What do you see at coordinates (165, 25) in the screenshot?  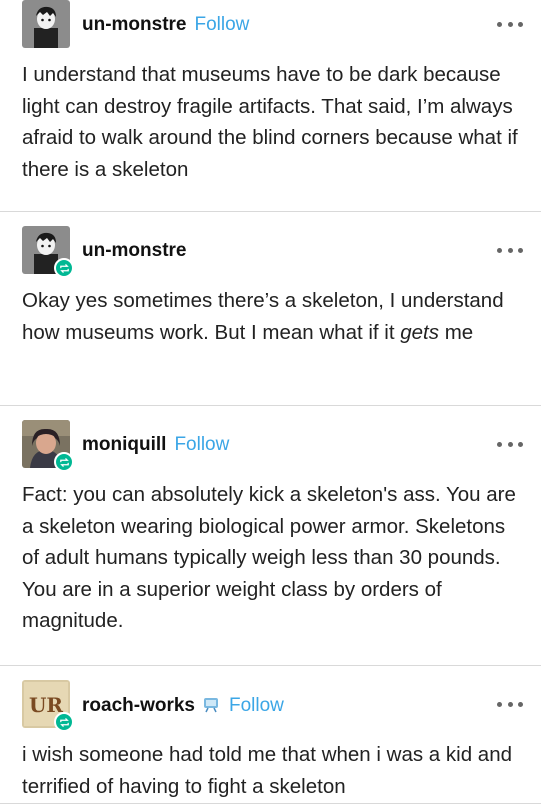 I see `post-username: un-monstre Follow` at bounding box center [165, 25].